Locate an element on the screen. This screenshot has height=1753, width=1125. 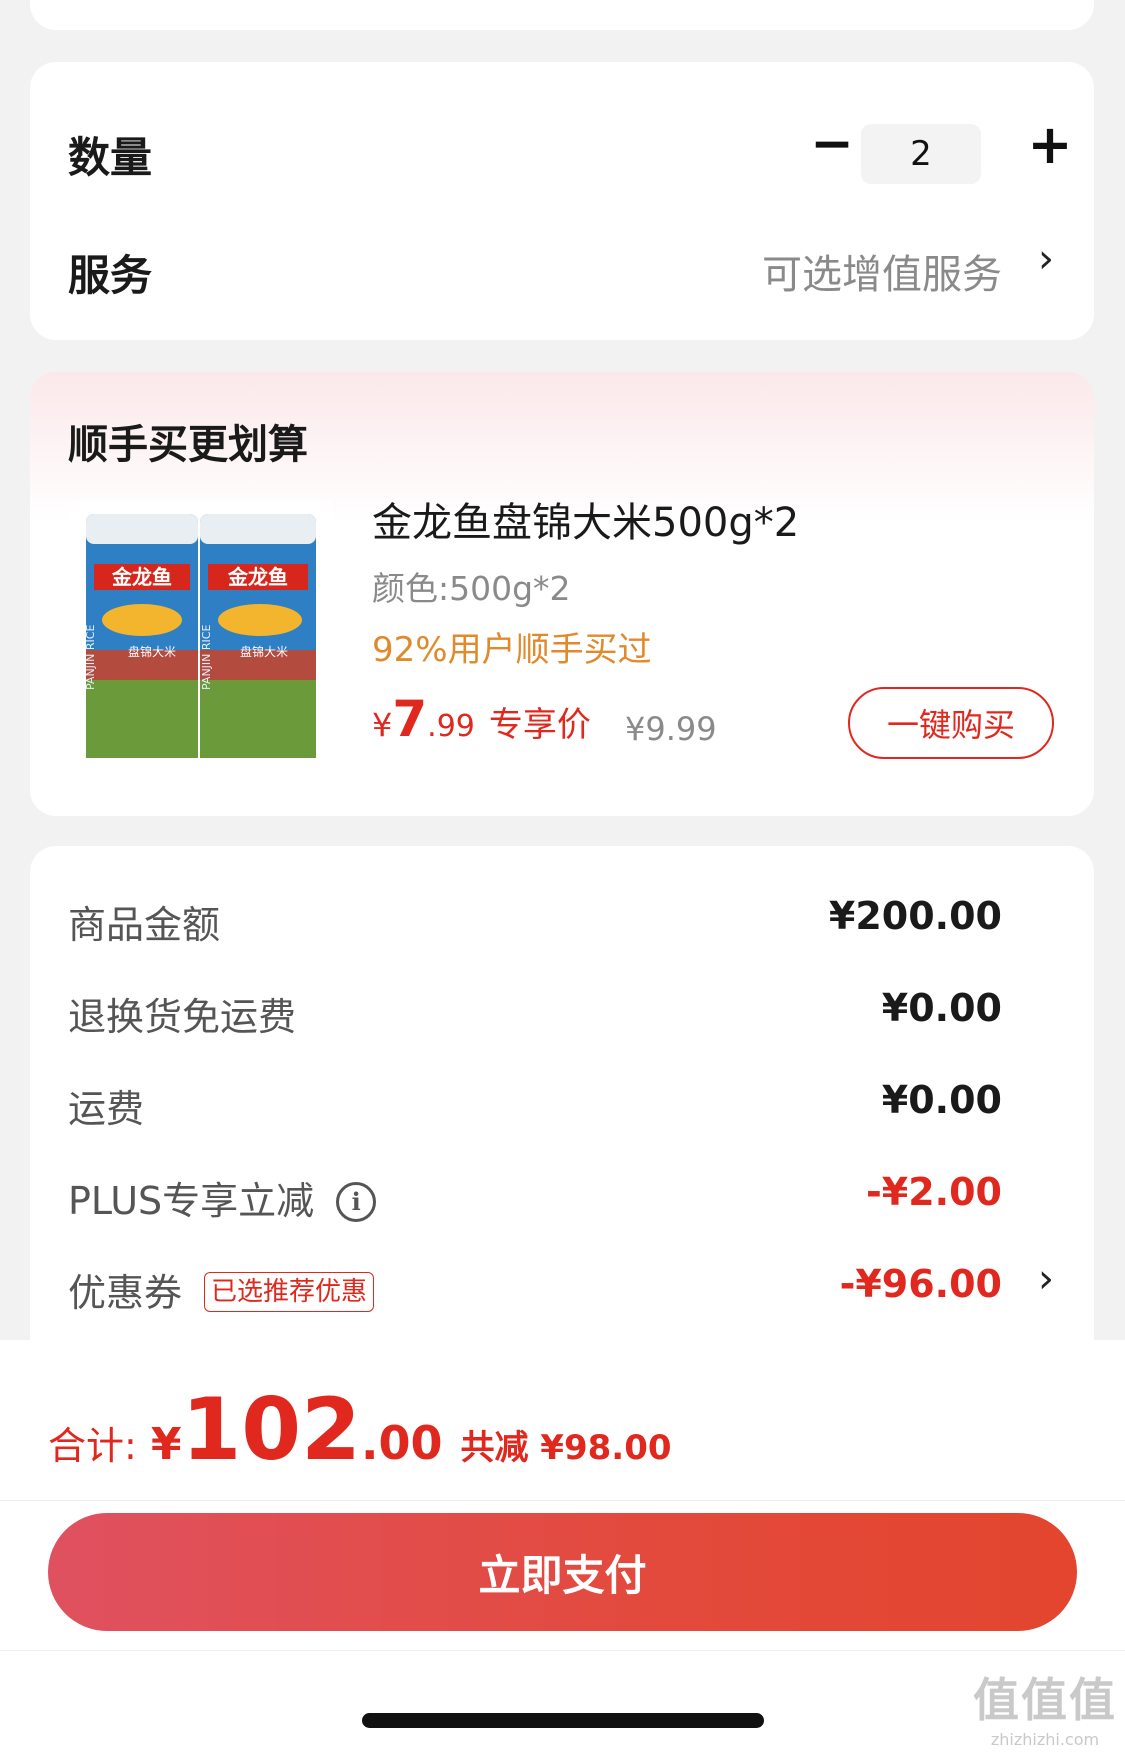
price-integer: 7 is located at coordinates (410, 719).